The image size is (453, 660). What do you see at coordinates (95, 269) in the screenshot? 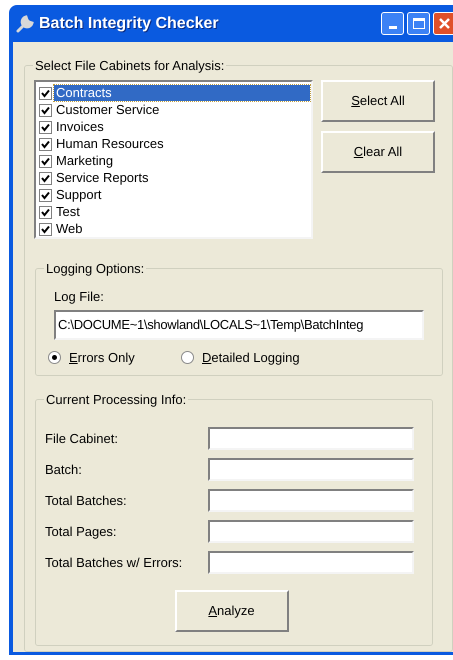
I see `group-title: Logging Options:` at bounding box center [95, 269].